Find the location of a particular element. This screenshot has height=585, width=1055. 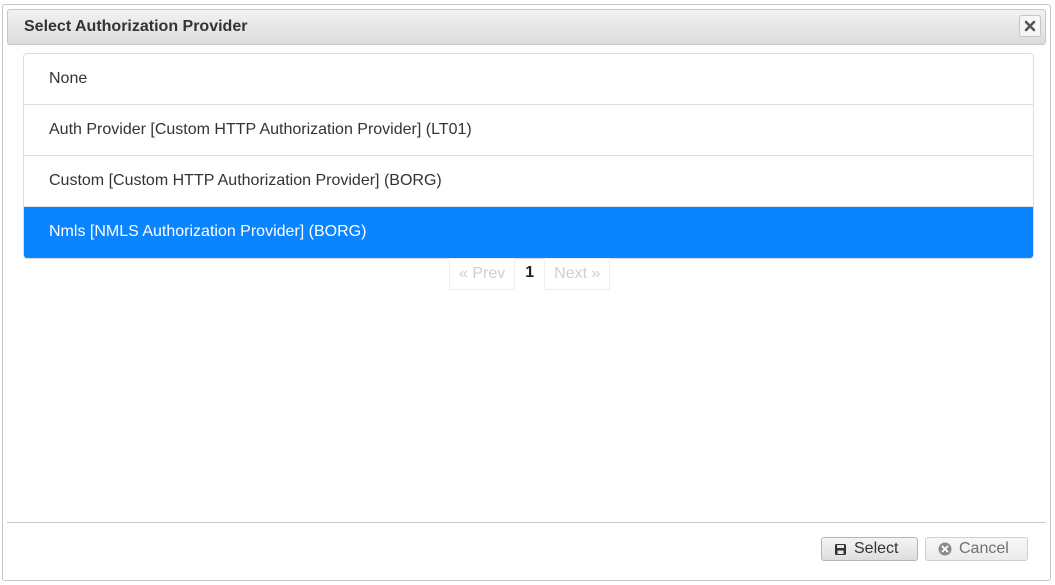

close-button is located at coordinates (1030, 26).